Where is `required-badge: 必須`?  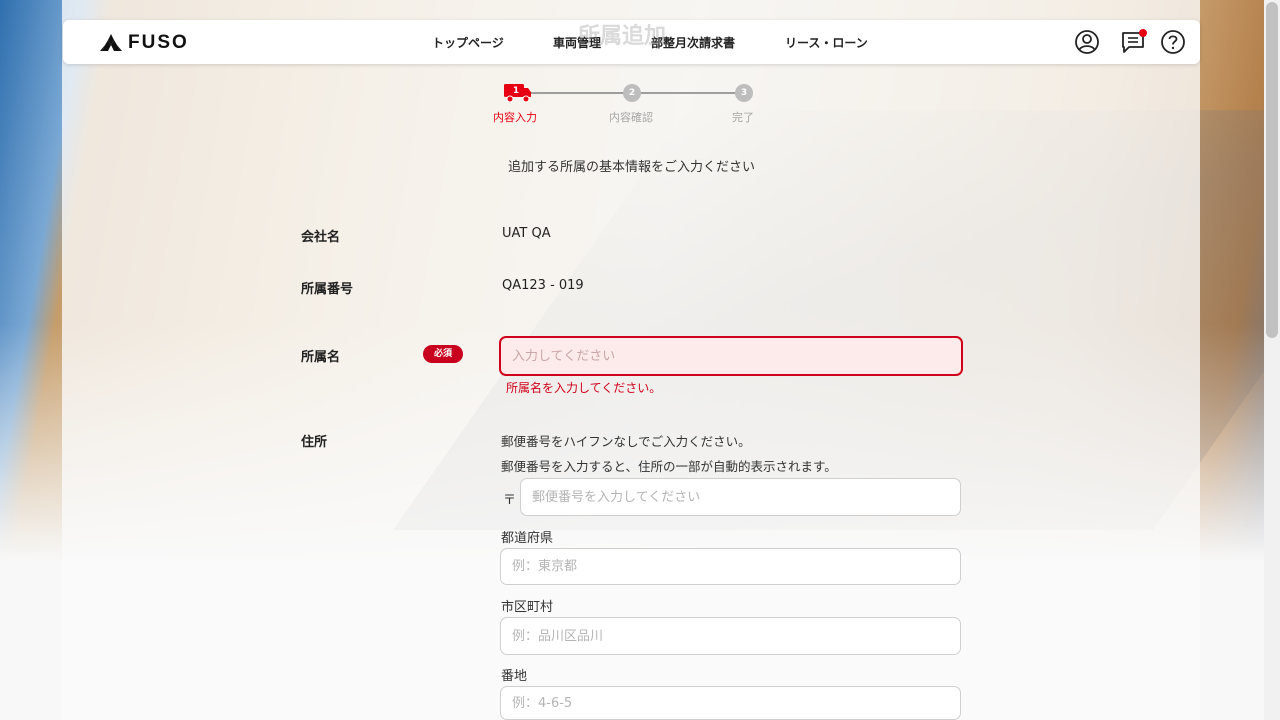 required-badge: 必須 is located at coordinates (443, 354).